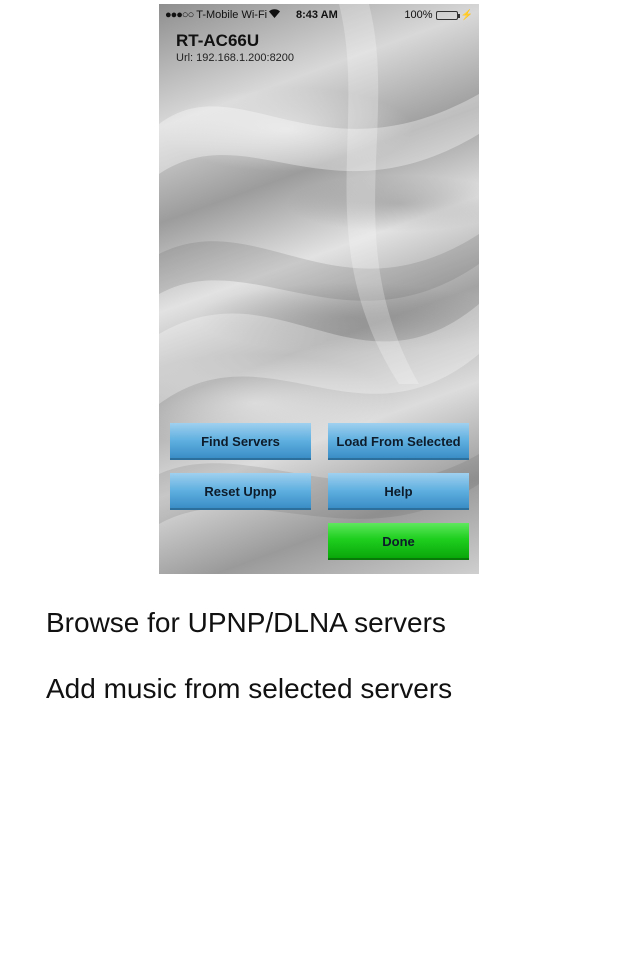 The width and height of the screenshot is (640, 960). I want to click on help-button: Help, so click(398, 491).